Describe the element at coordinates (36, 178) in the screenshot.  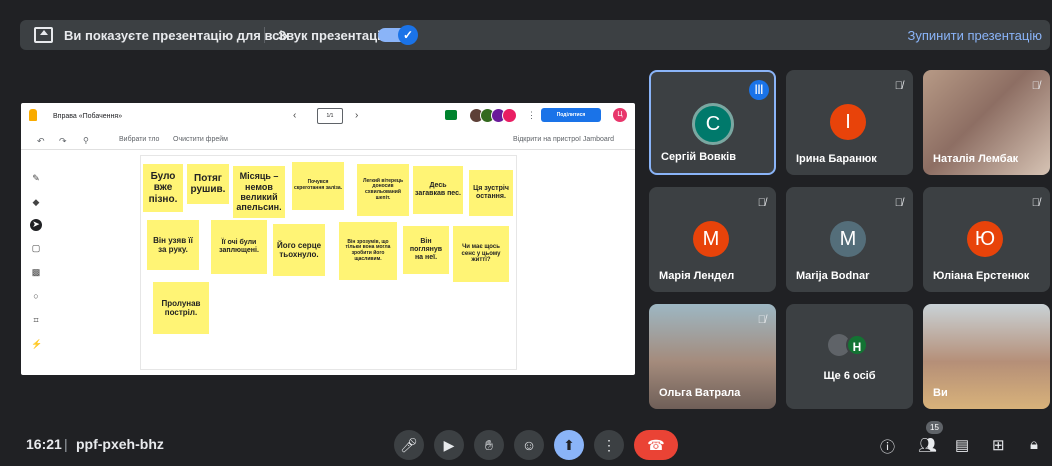
I see `pen-icon: ✎` at that location.